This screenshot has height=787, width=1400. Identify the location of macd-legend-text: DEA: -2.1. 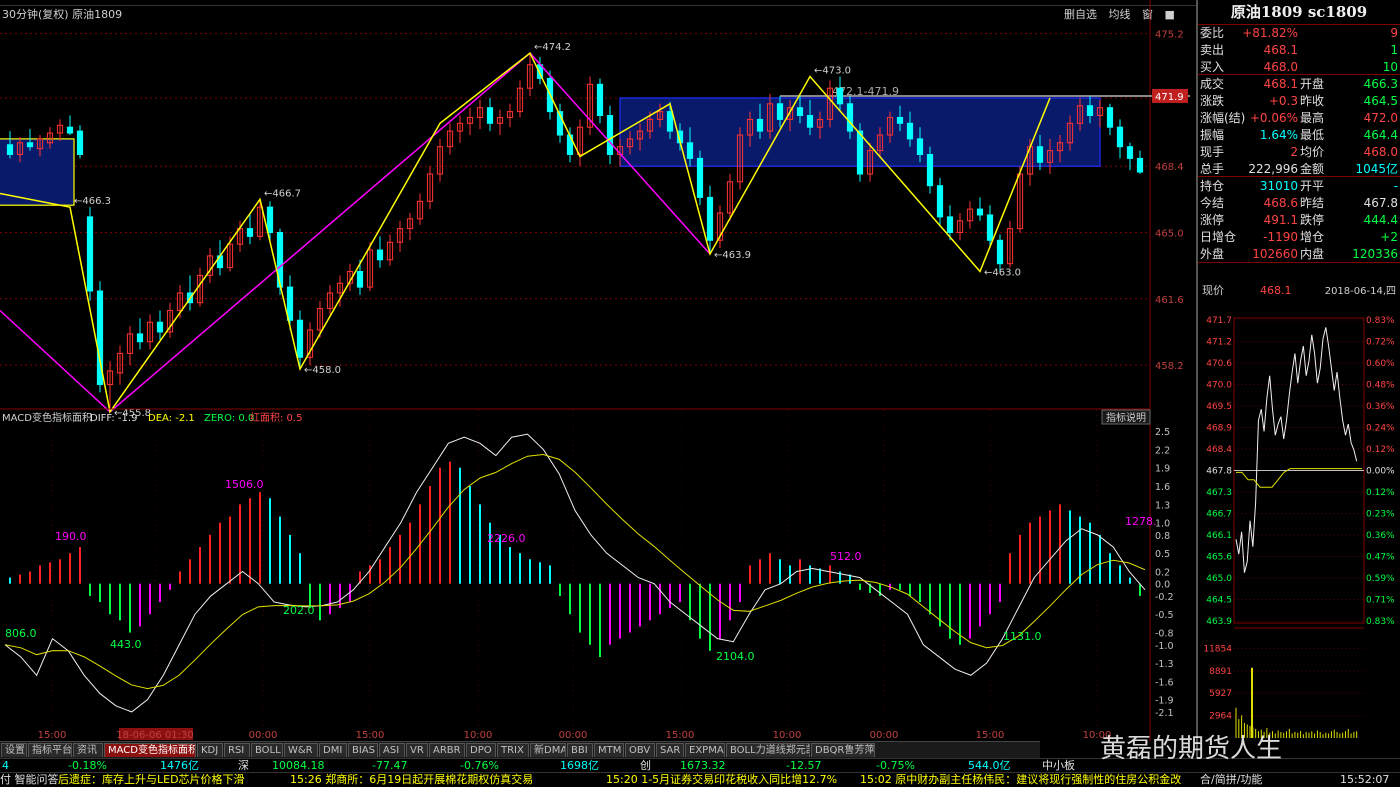
(171, 418).